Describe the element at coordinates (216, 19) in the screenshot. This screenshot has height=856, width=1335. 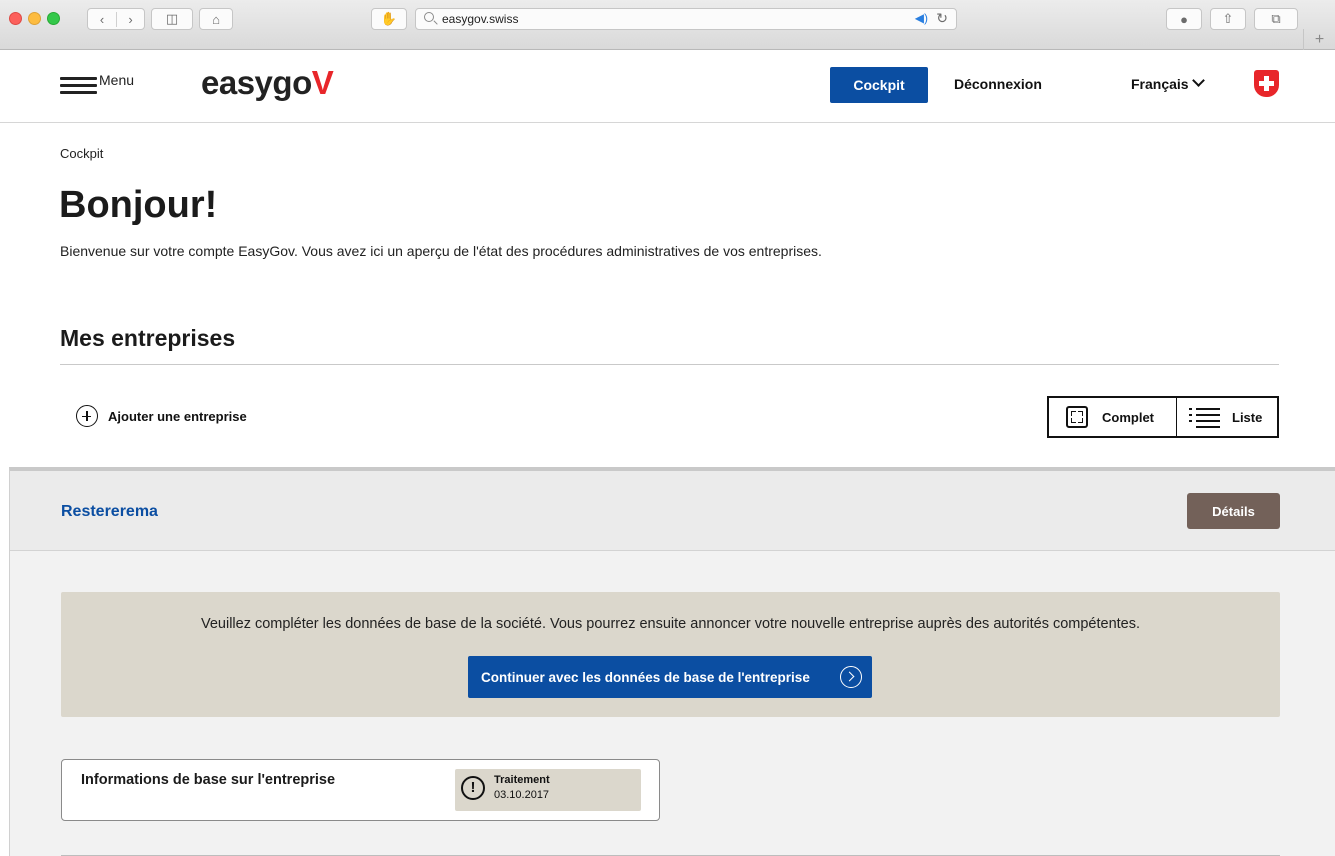
I see `home-icon: ⌂` at that location.